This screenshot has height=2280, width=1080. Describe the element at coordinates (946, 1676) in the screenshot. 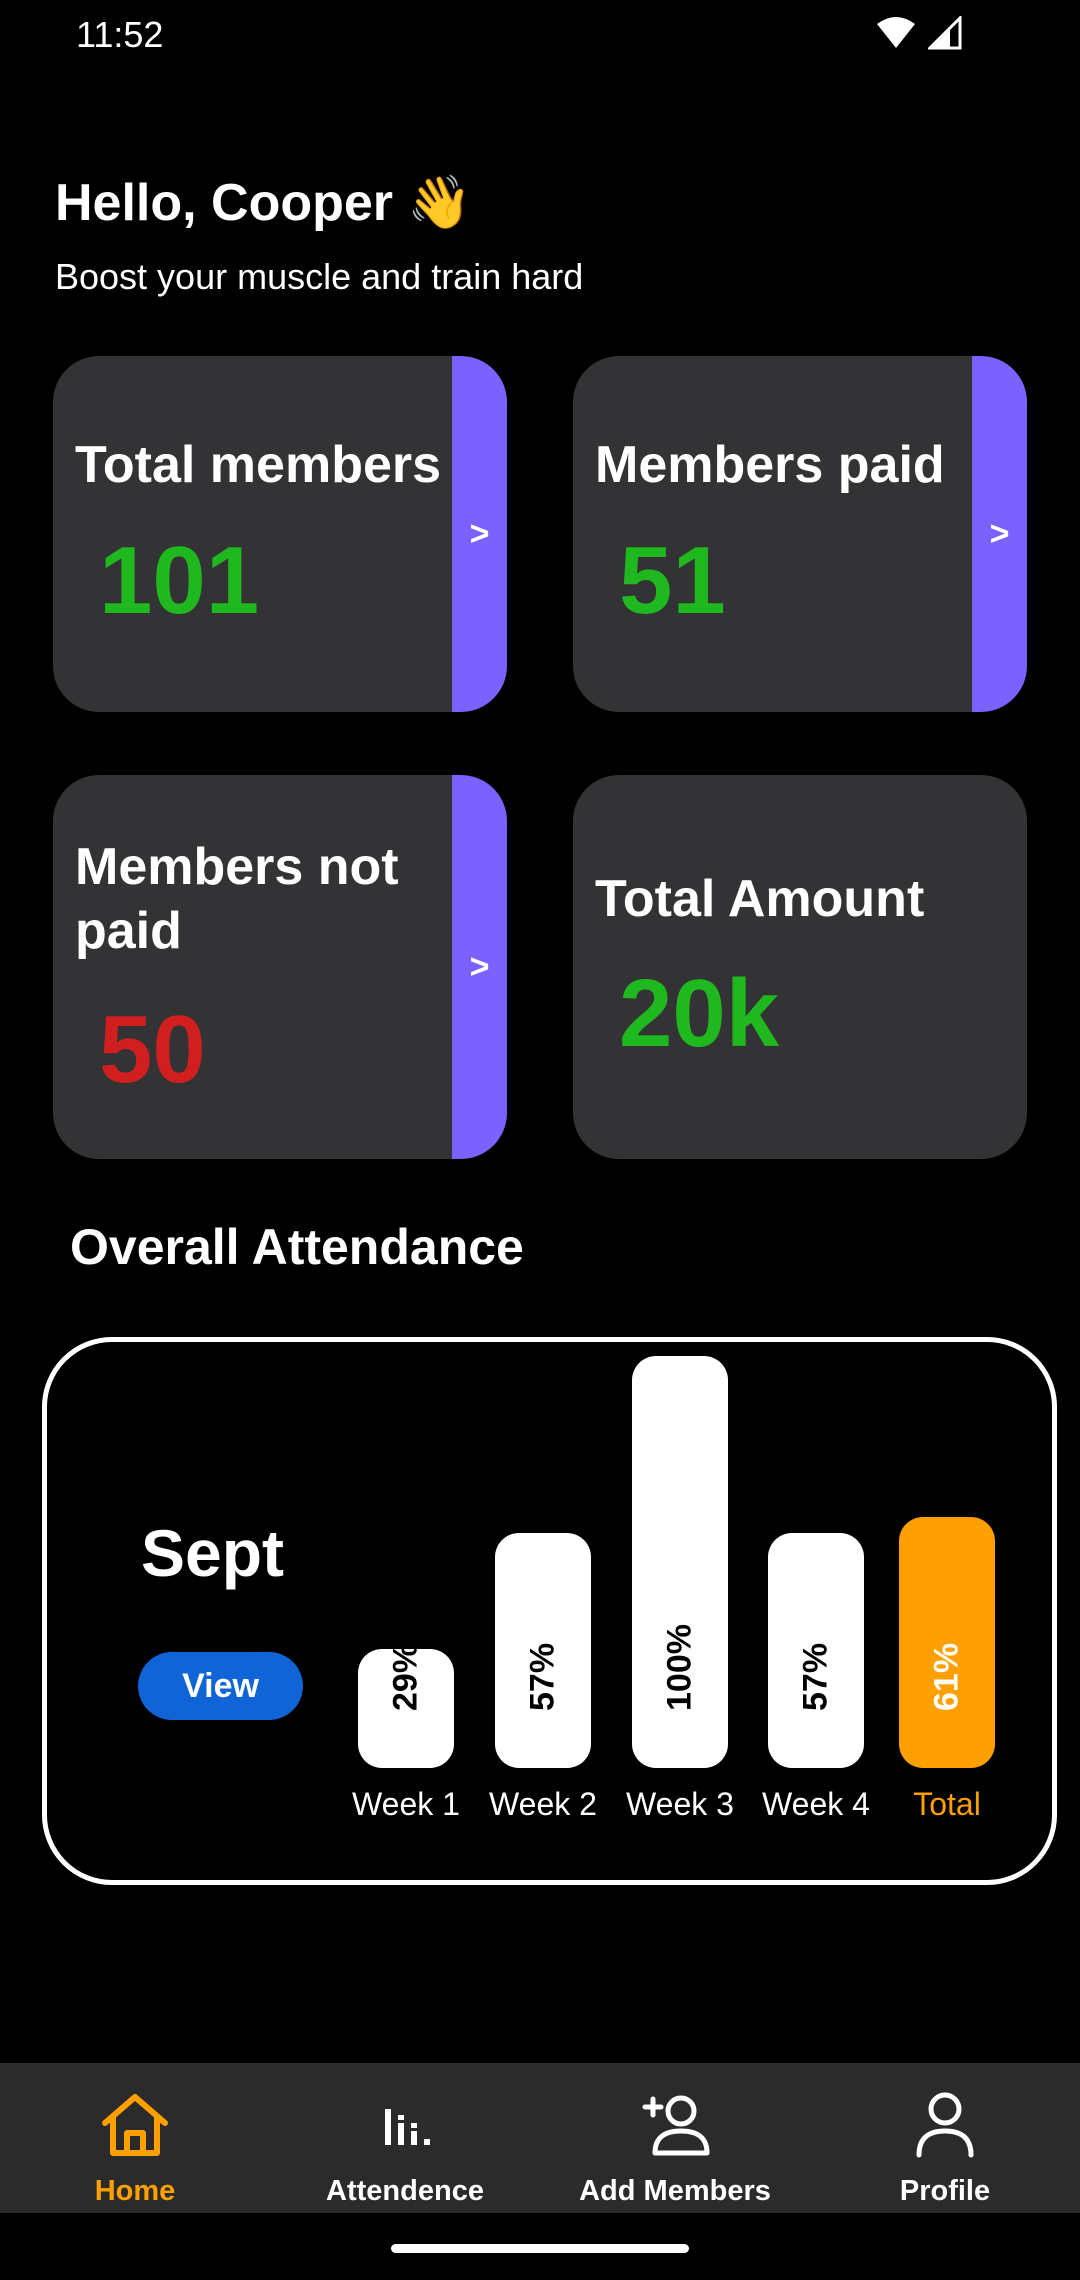

I see `bar-value-label: 61%` at that location.